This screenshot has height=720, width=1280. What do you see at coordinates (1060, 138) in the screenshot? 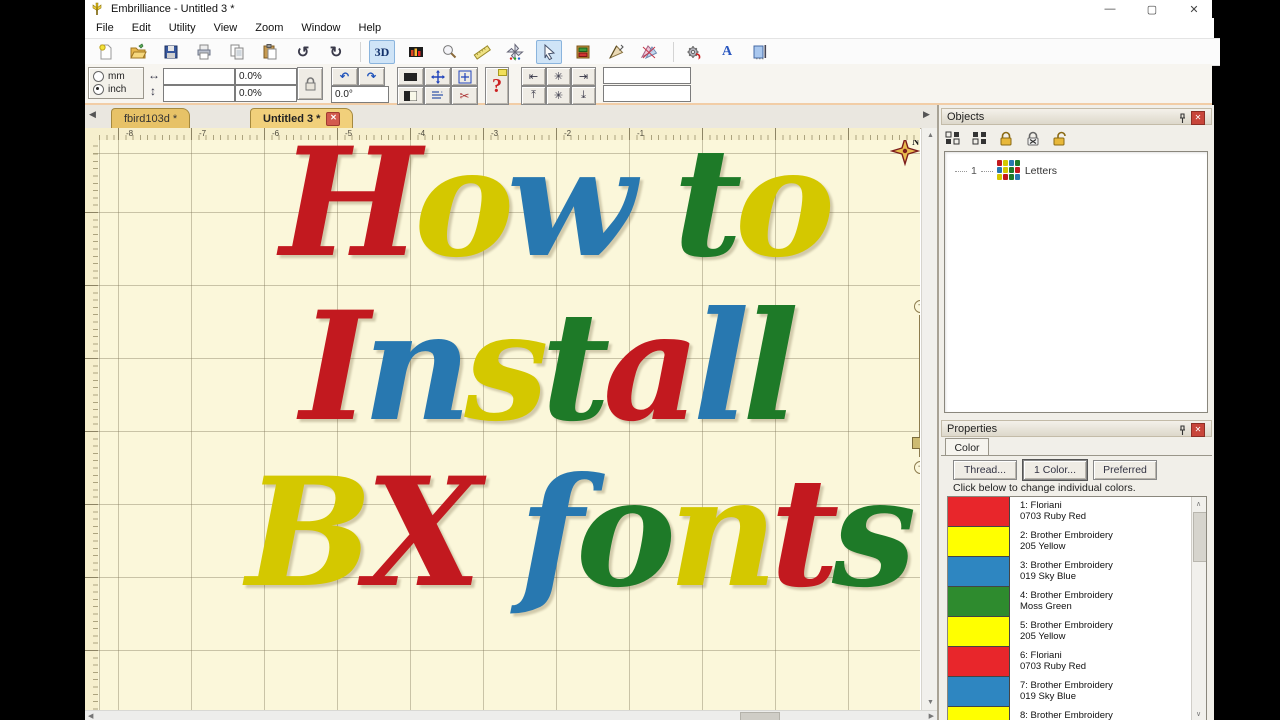
I see `unlock-icon` at bounding box center [1060, 138].